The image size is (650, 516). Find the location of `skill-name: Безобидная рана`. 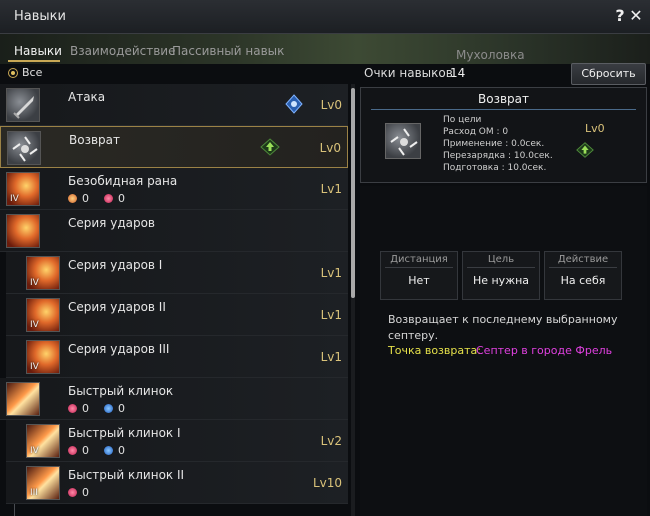

skill-name: Безобидная рана is located at coordinates (123, 181).